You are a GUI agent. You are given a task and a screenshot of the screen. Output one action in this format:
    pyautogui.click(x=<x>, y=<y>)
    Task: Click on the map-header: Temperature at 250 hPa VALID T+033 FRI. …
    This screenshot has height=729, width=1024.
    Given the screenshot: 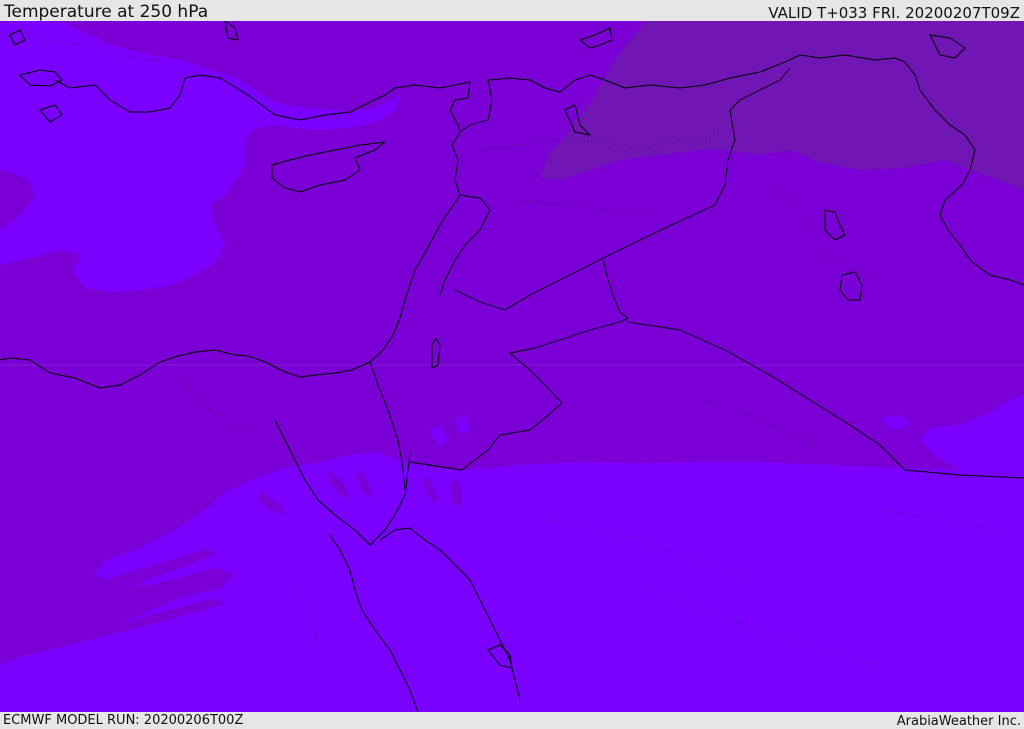 What is the action you would take?
    pyautogui.click(x=512, y=10)
    